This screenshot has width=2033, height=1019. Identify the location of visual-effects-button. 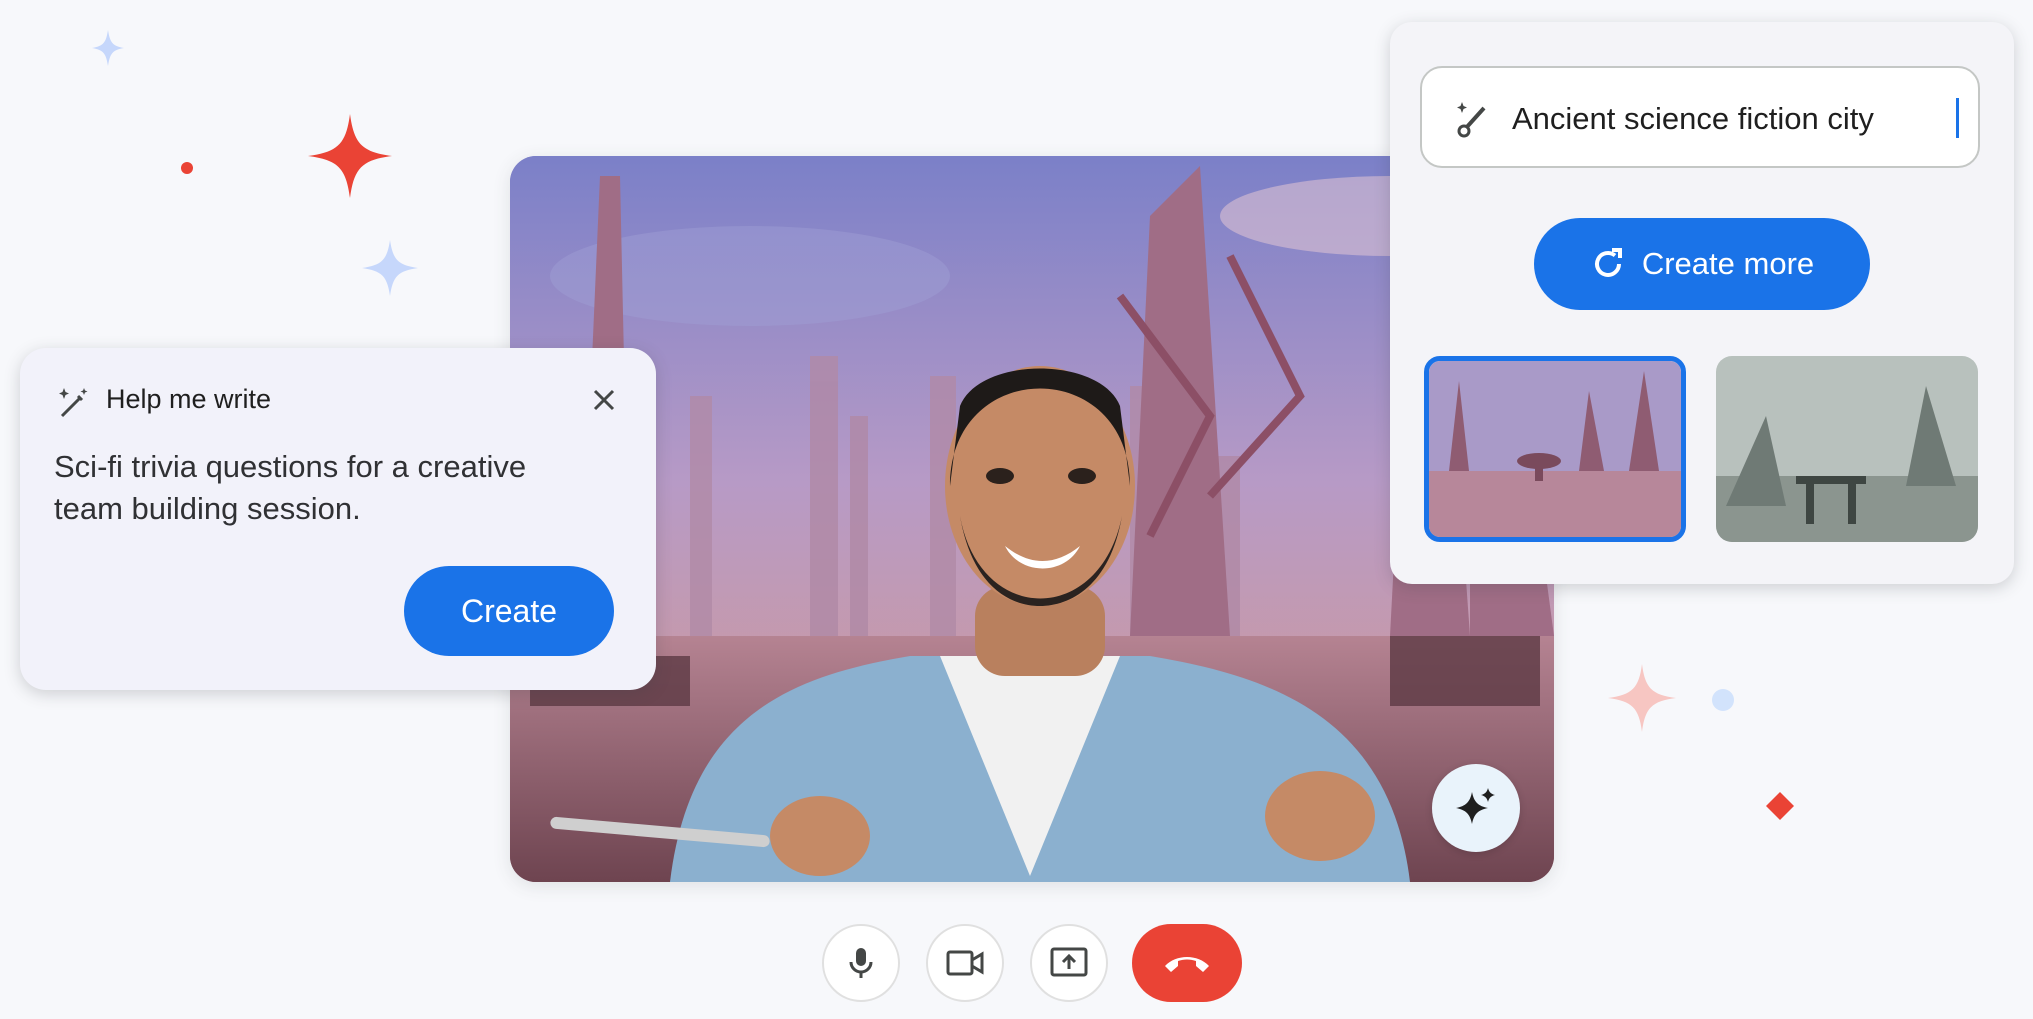
(1476, 808).